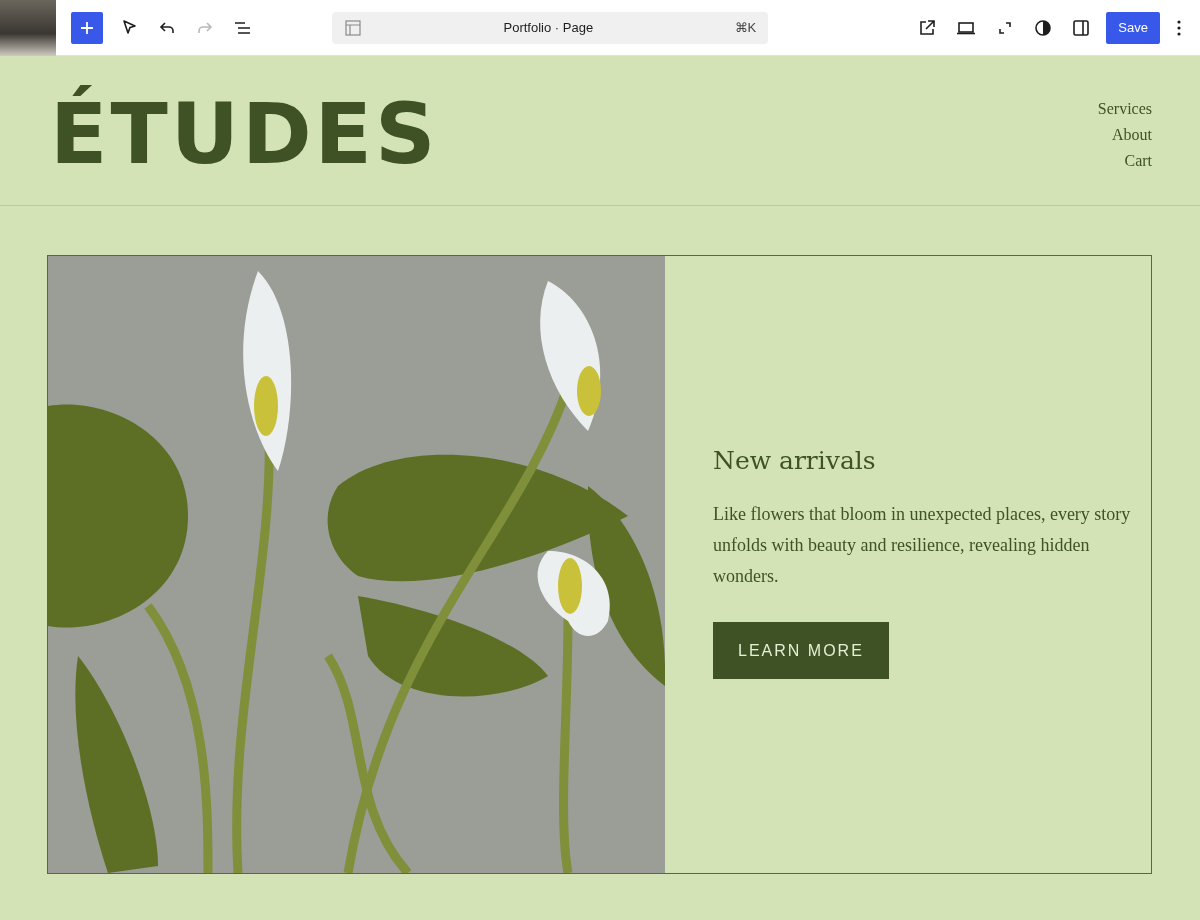 This screenshot has width=1200, height=920. I want to click on sidebar-icon, so click(1081, 27).